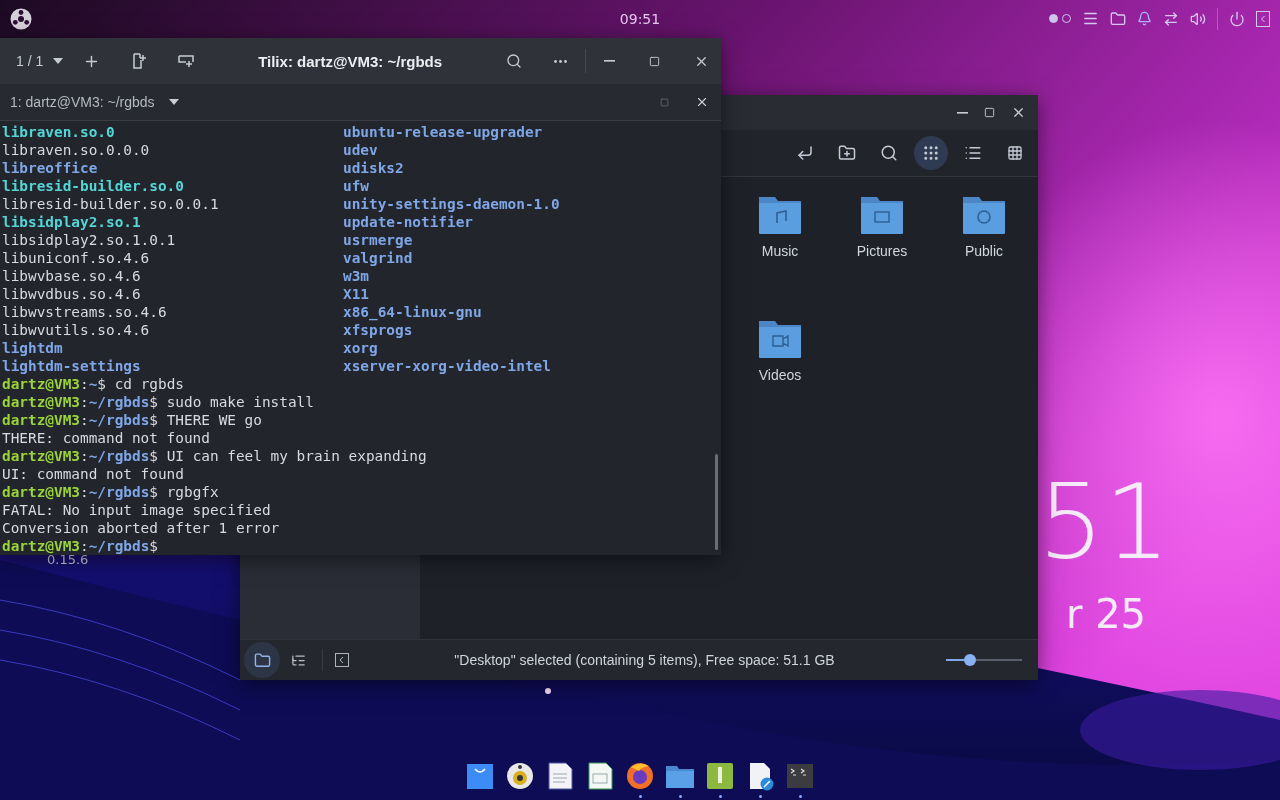 This screenshot has width=1280, height=800. Describe the element at coordinates (93, 186) in the screenshot. I see `file-entry: libresid-builder.so.0` at that location.